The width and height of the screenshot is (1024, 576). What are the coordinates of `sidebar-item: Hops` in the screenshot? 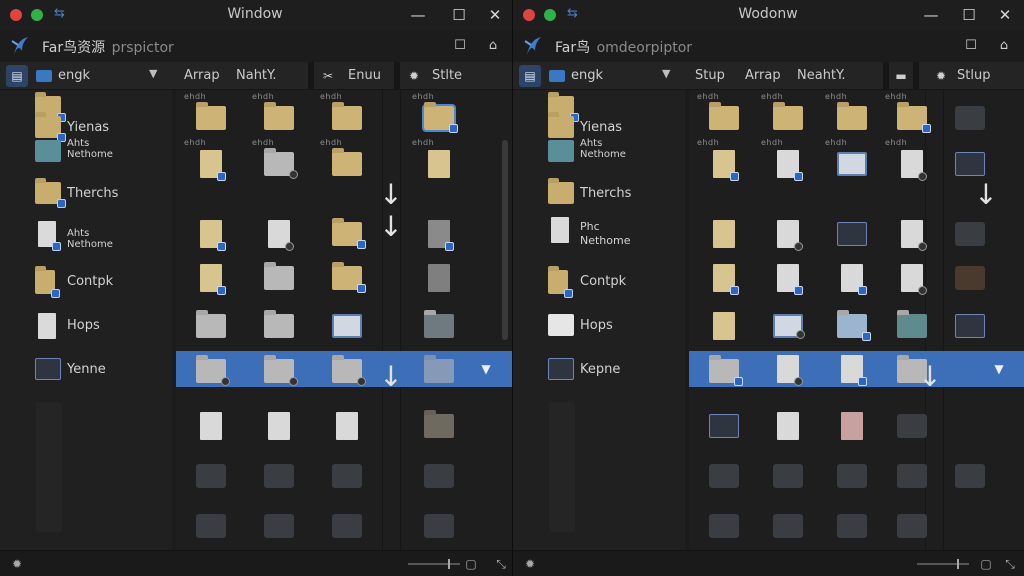 It's located at (599, 328).